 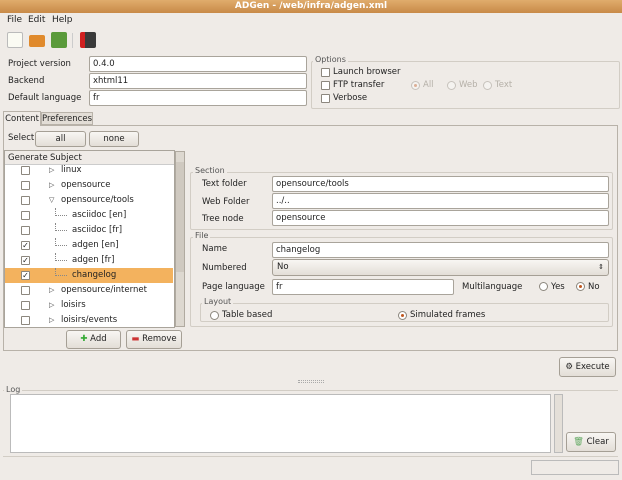 What do you see at coordinates (440, 250) in the screenshot?
I see `name-input: changelog` at bounding box center [440, 250].